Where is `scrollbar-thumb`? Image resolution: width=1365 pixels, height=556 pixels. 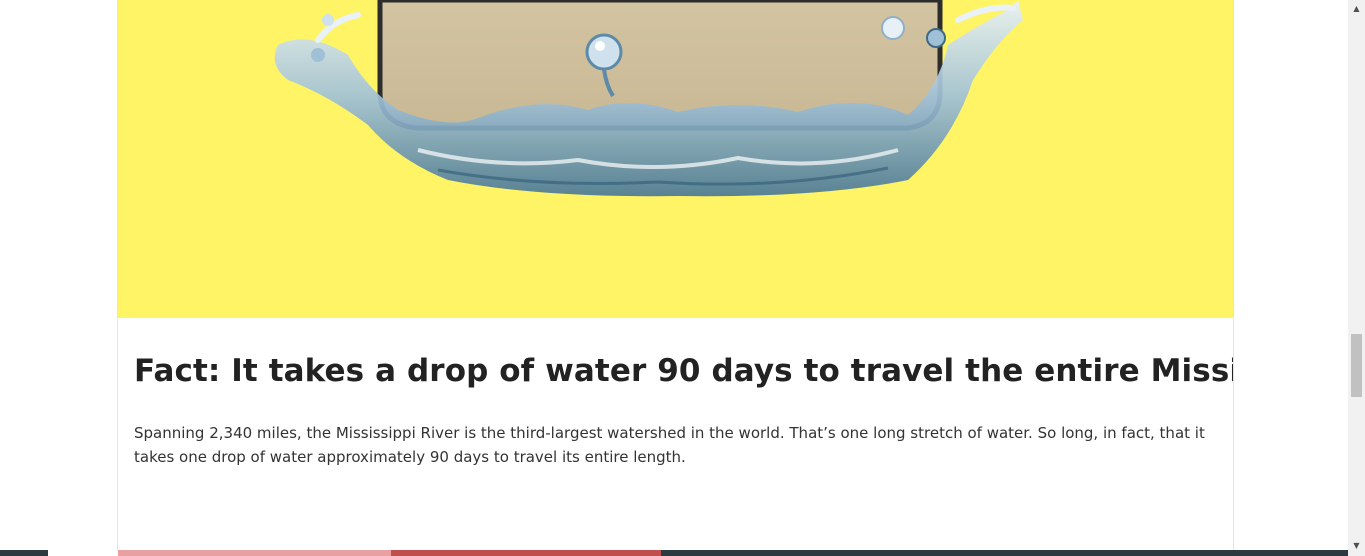
scrollbar-thumb is located at coordinates (1356, 365).